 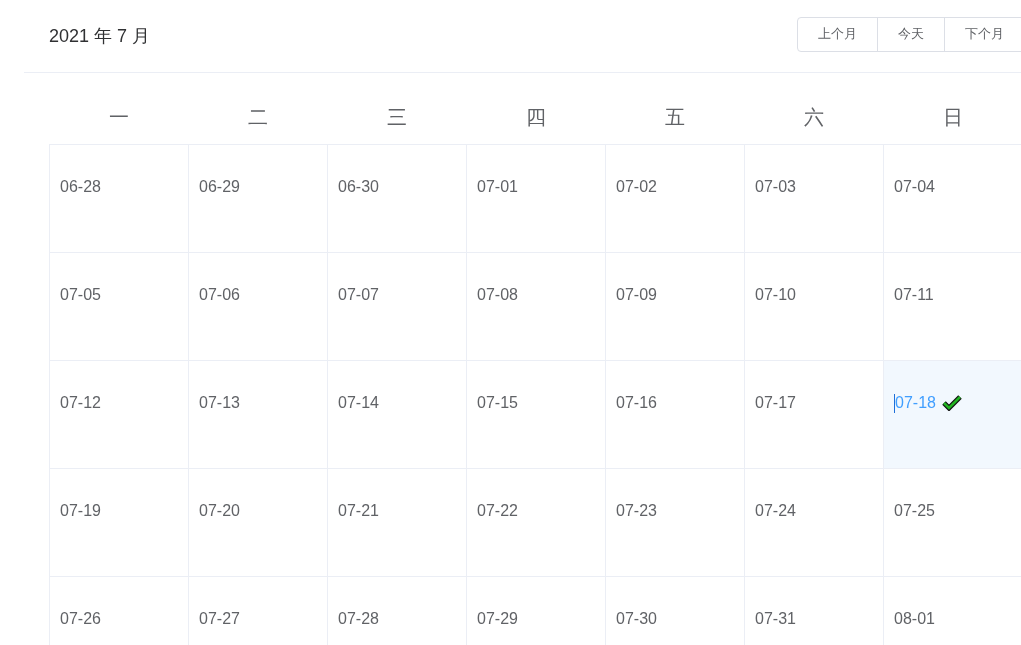 I want to click on day-cell: 07-21, so click(x=396, y=522).